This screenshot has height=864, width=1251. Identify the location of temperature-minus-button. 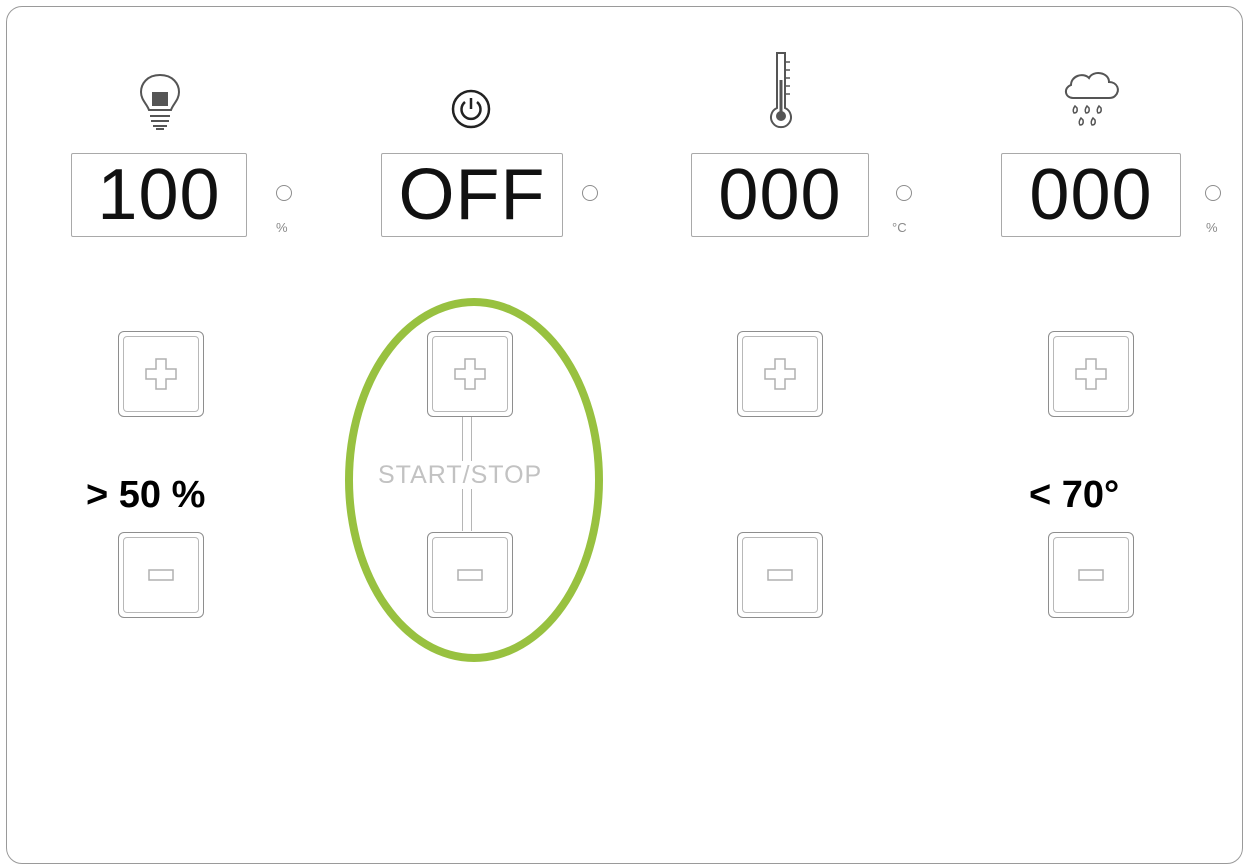
(780, 575).